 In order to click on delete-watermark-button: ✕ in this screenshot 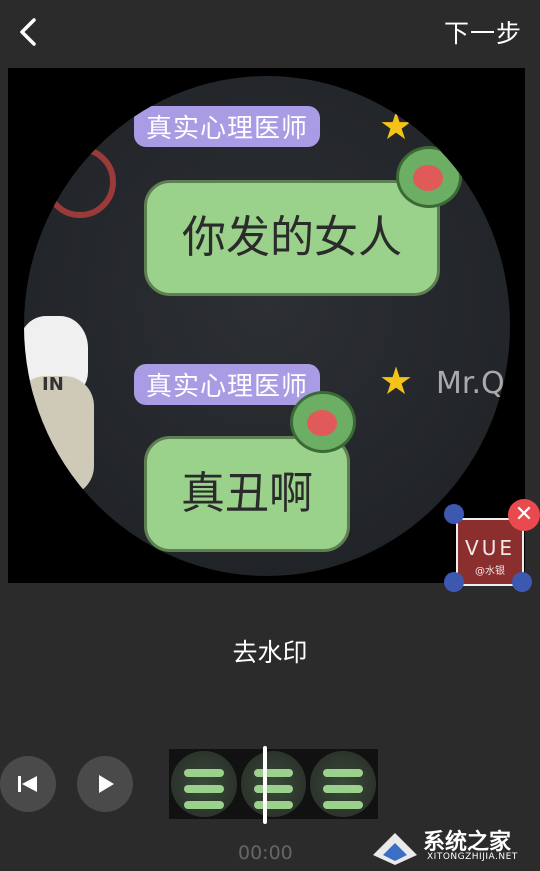, I will do `click(524, 515)`.